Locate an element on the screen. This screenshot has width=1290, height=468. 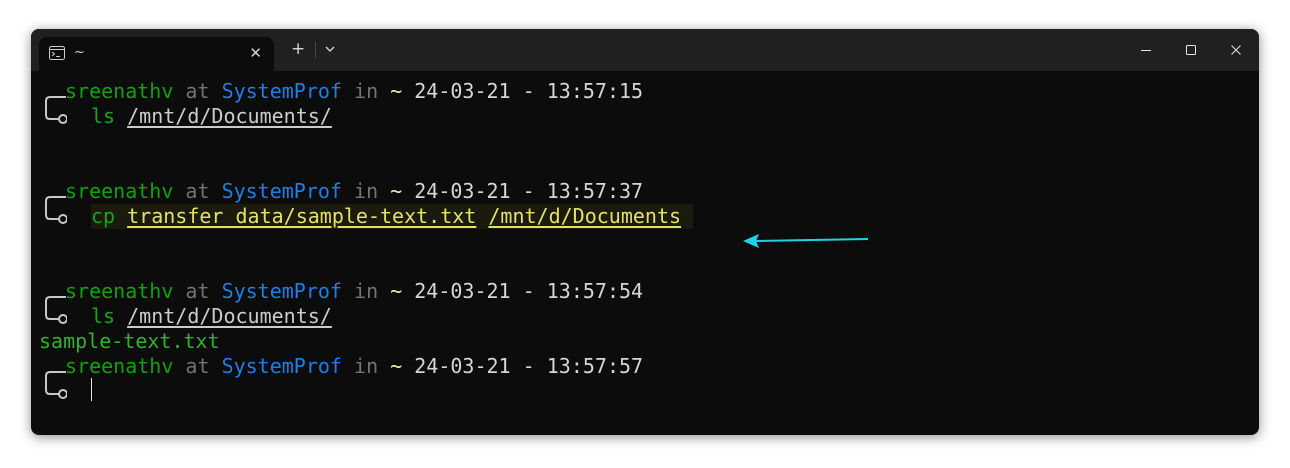
prompt-time: 13:57:54 is located at coordinates (595, 291).